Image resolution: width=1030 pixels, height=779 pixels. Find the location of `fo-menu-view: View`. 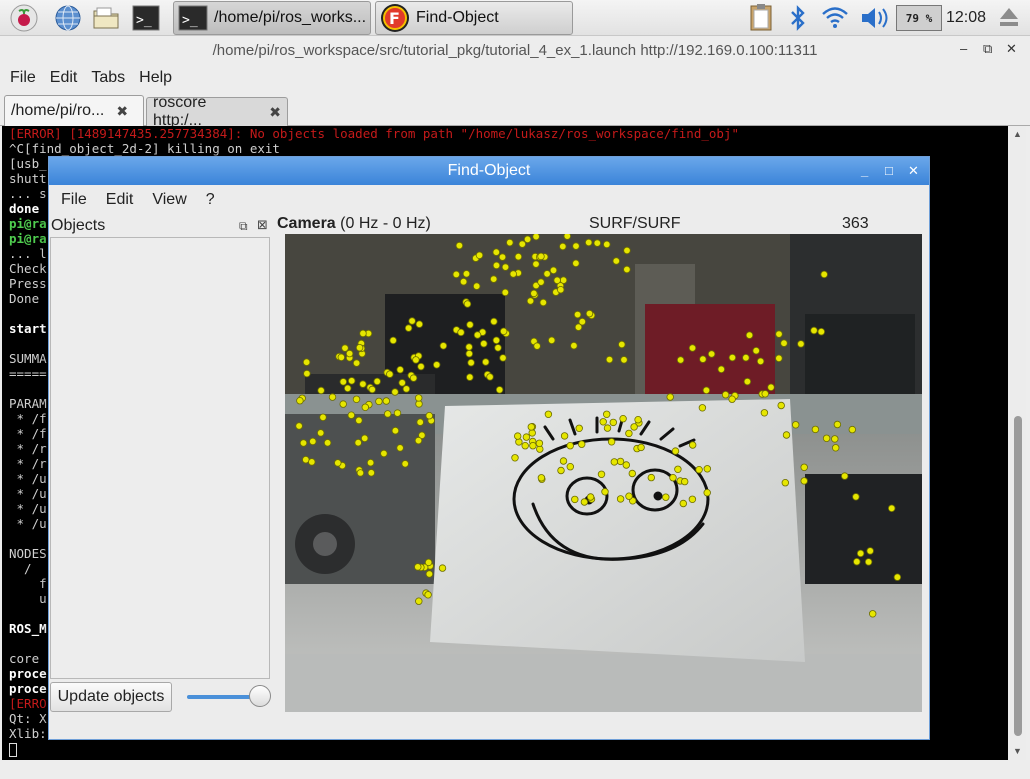

fo-menu-view: View is located at coordinates (169, 200).